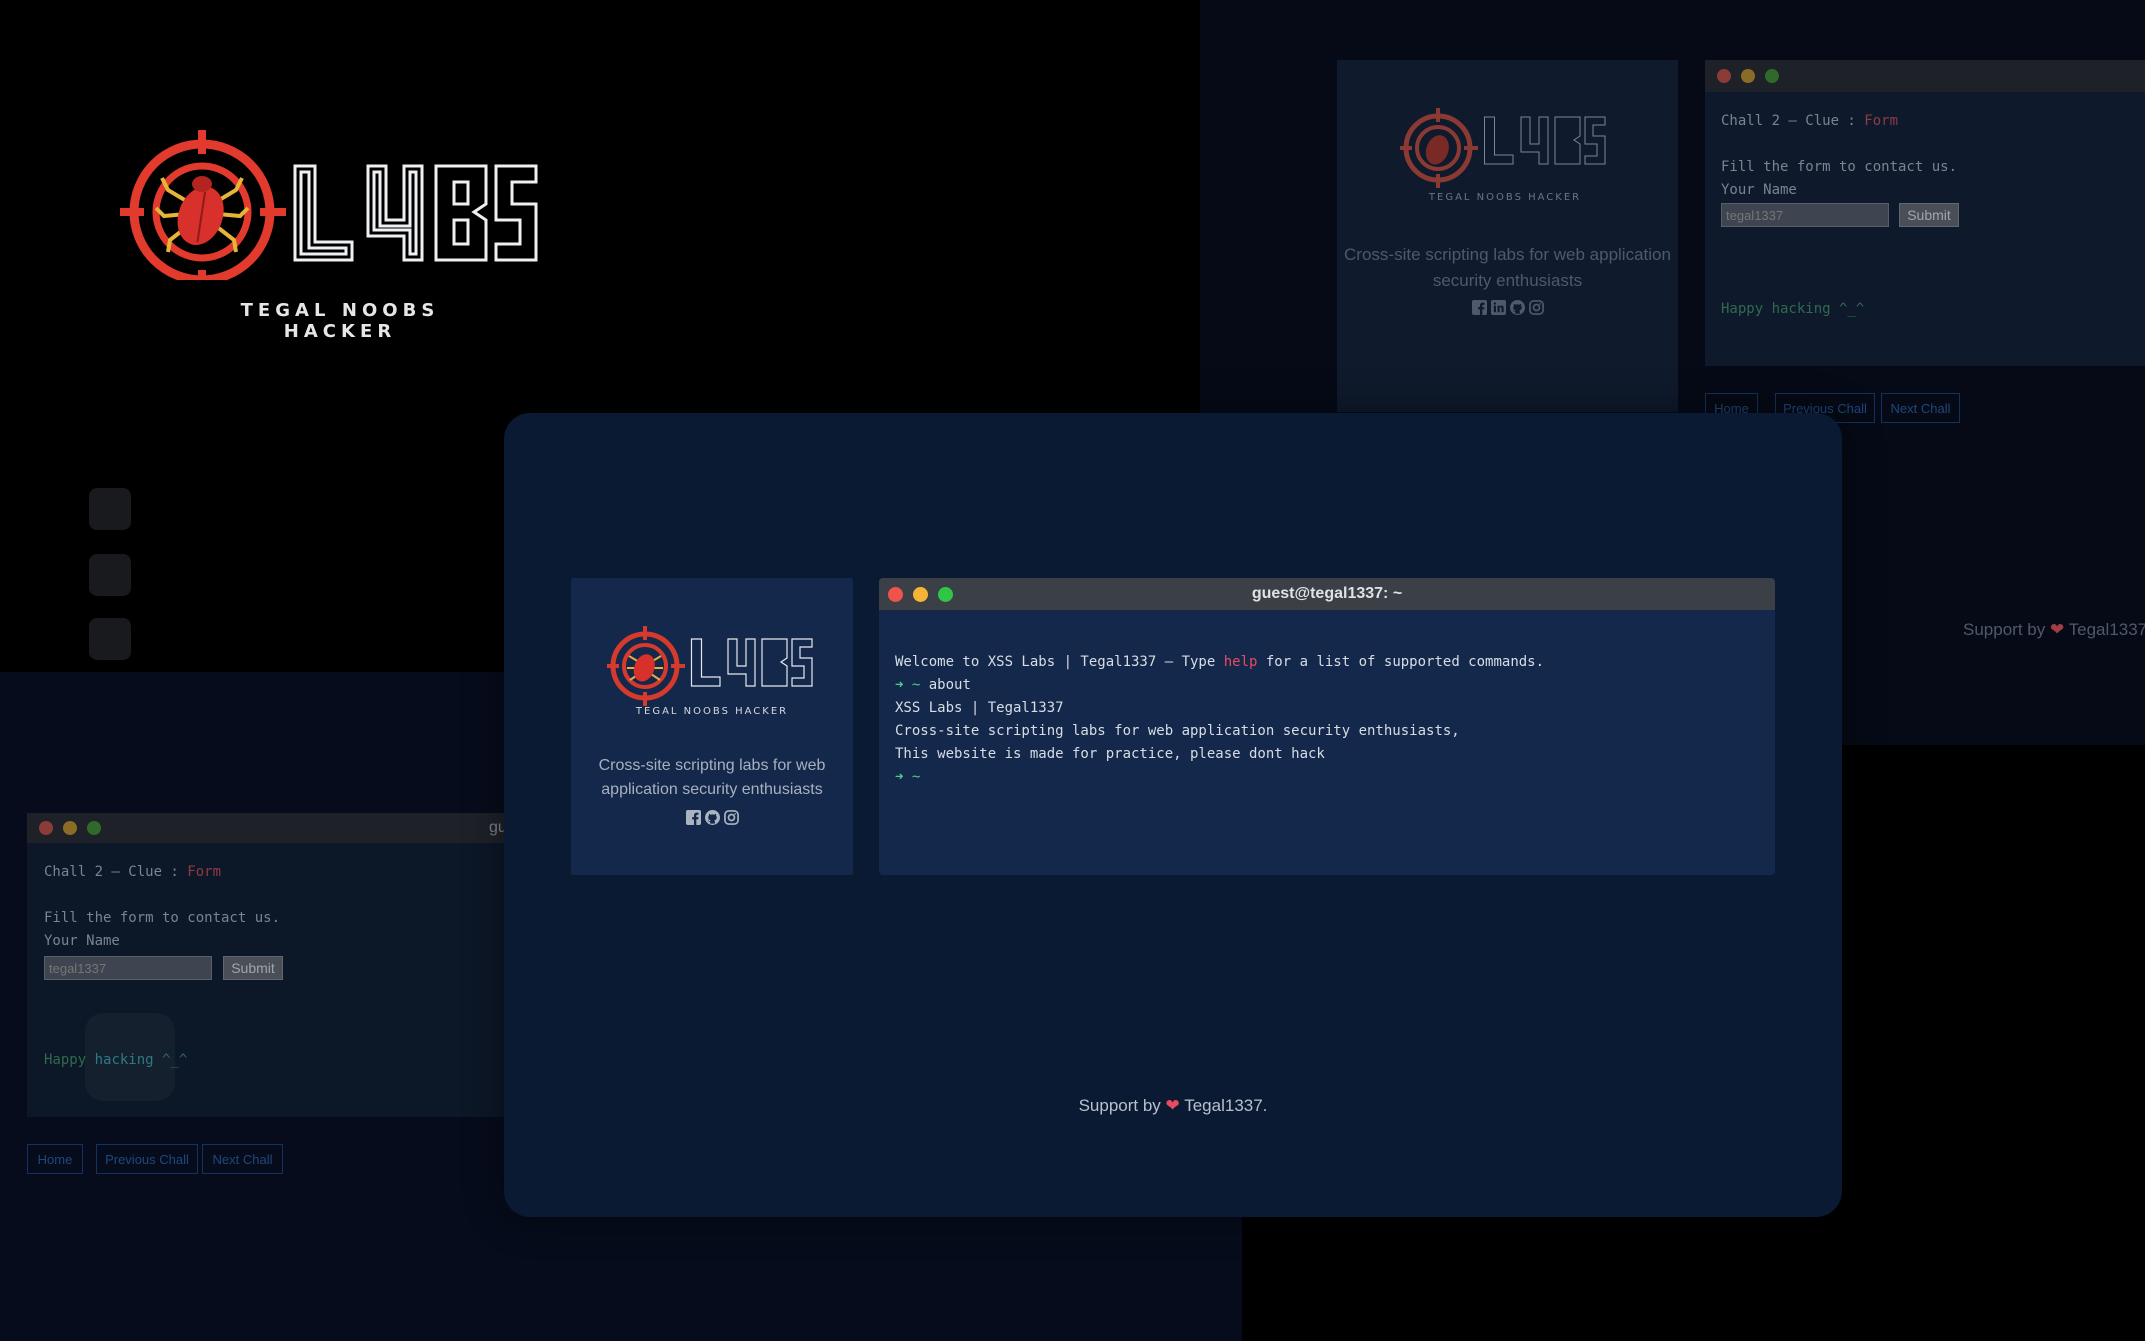  I want to click on preview-happy-hacking-bottom: Happy hacking ^_^, so click(115, 1060).